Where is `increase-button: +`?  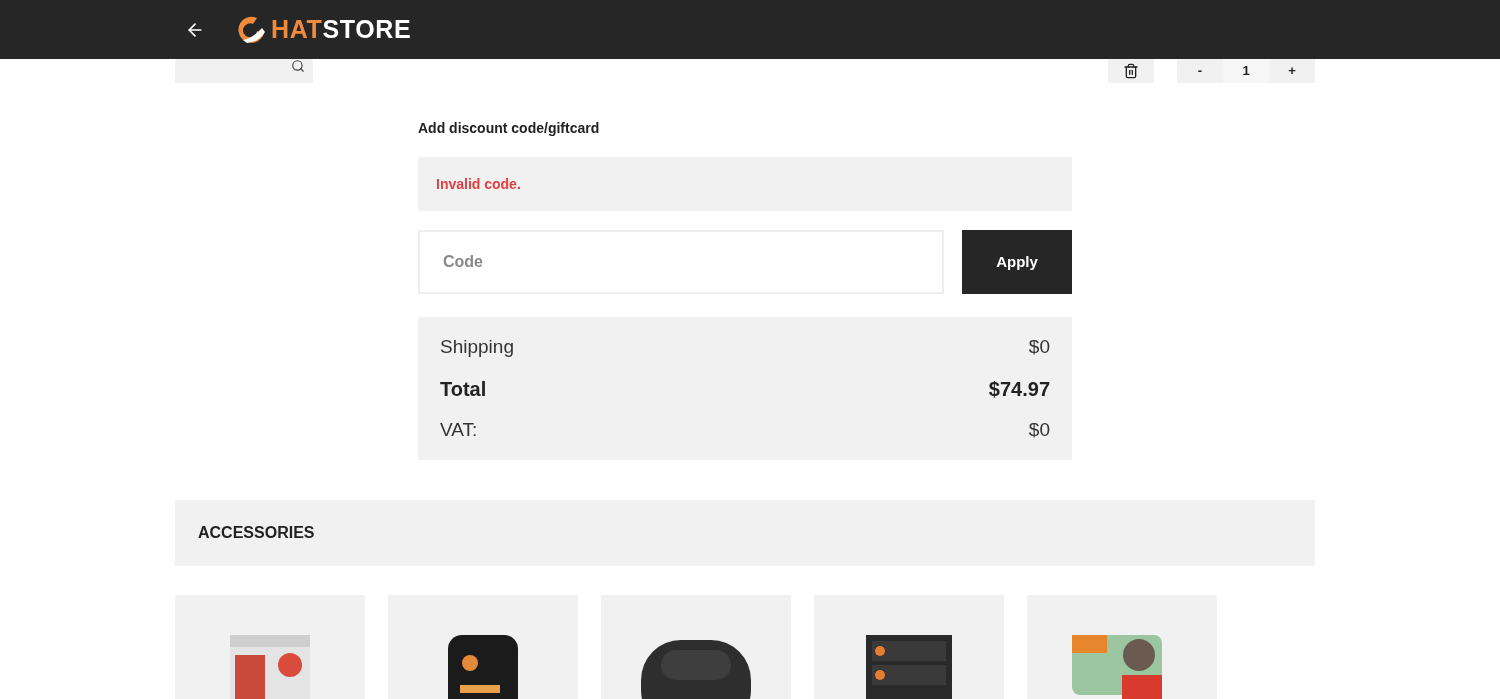 increase-button: + is located at coordinates (1292, 71).